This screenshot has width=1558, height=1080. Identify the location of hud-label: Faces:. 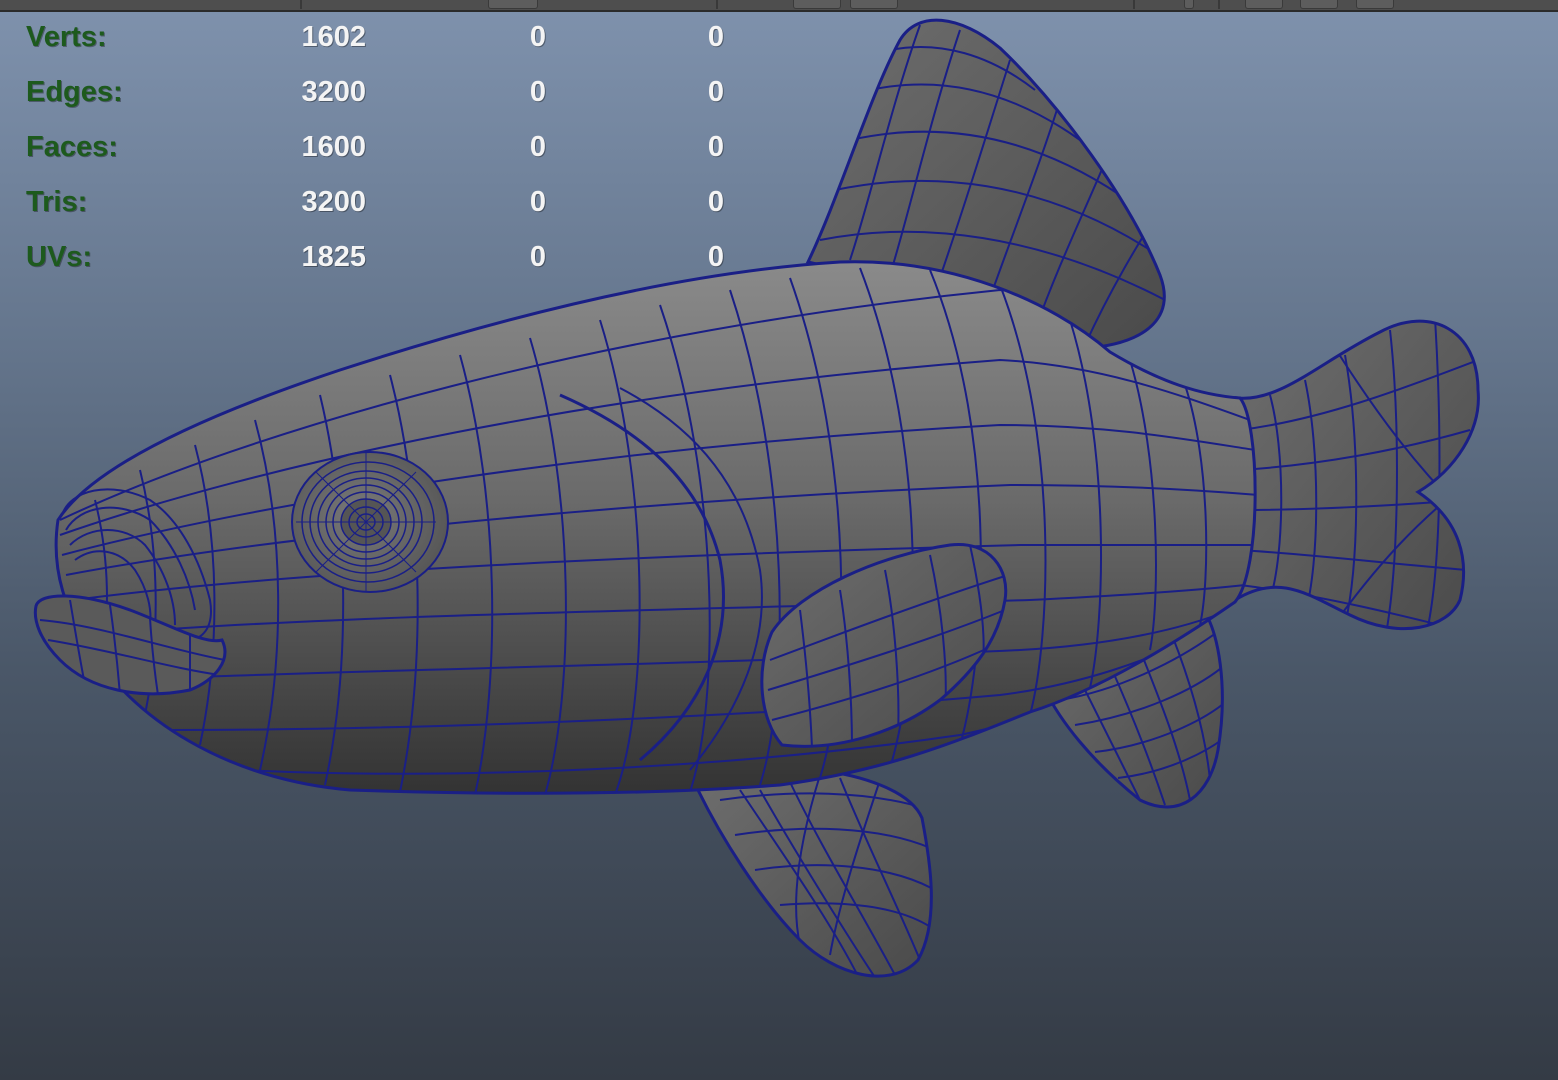
(72, 147).